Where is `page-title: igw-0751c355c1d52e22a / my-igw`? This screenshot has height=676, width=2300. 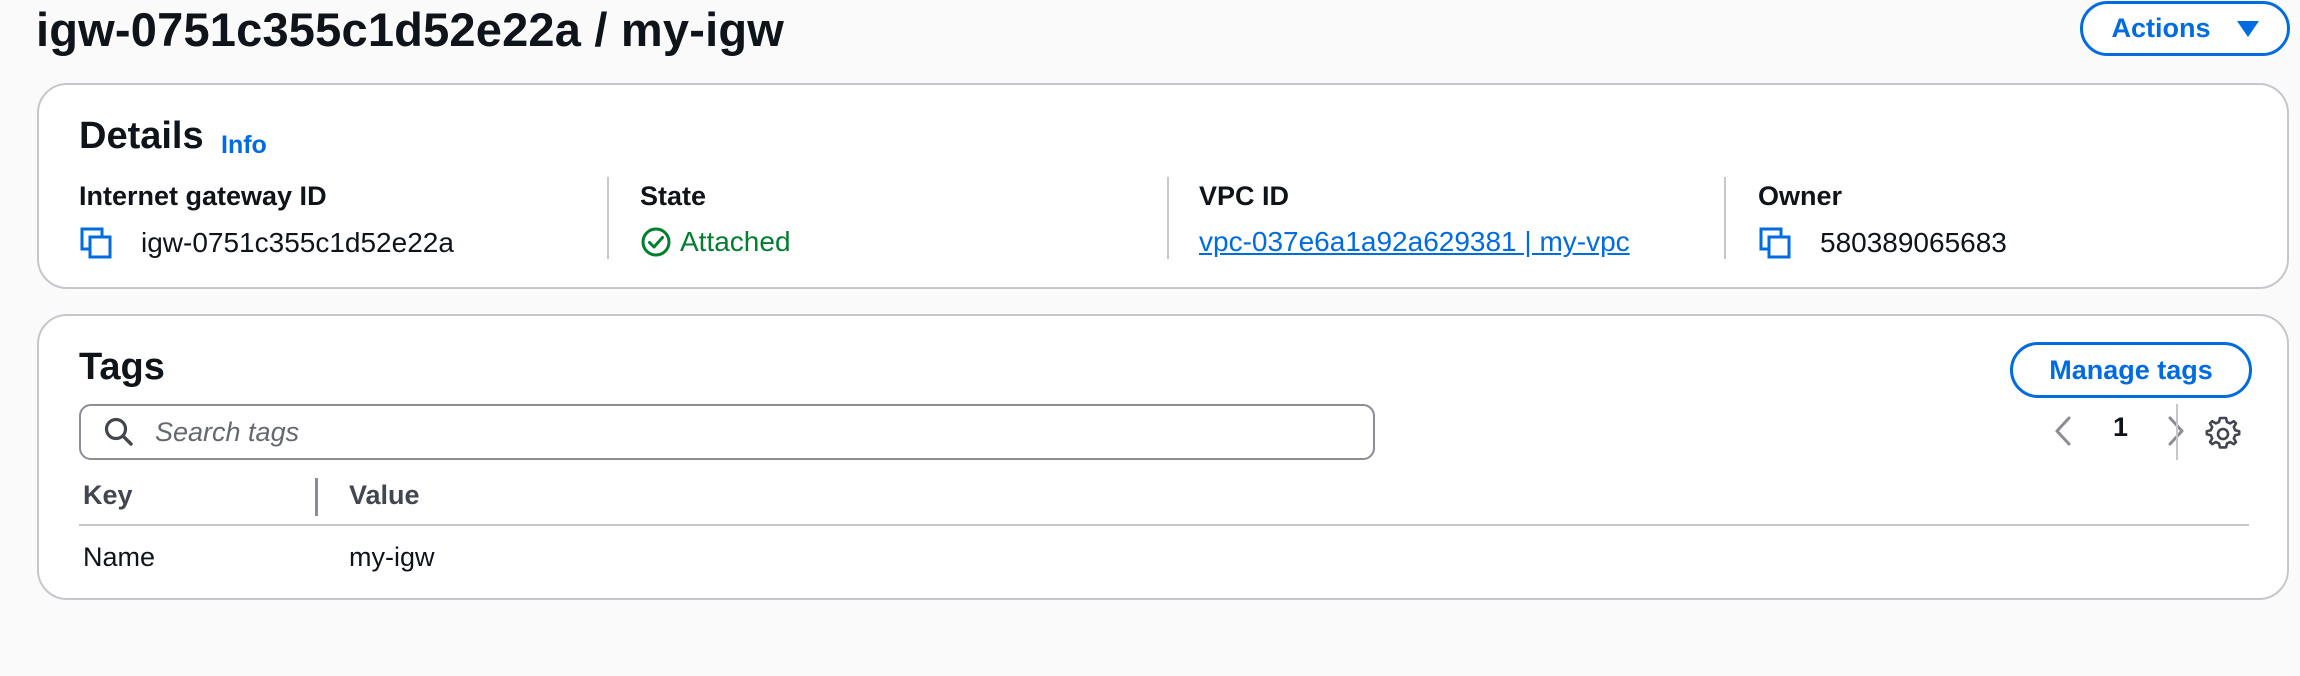 page-title: igw-0751c355c1d52e22a / my-igw is located at coordinates (410, 29).